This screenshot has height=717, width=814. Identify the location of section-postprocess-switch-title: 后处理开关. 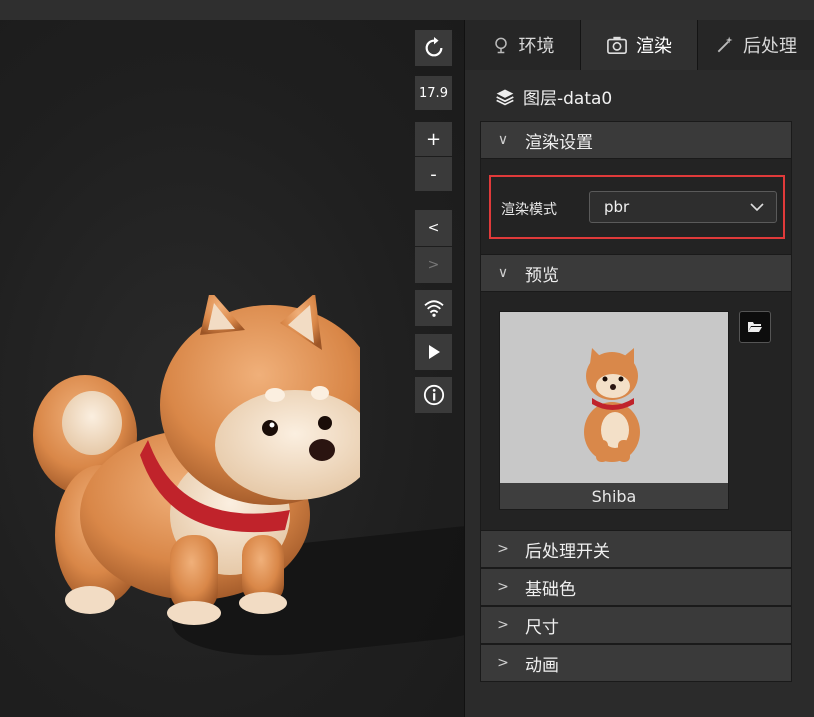
(567, 551).